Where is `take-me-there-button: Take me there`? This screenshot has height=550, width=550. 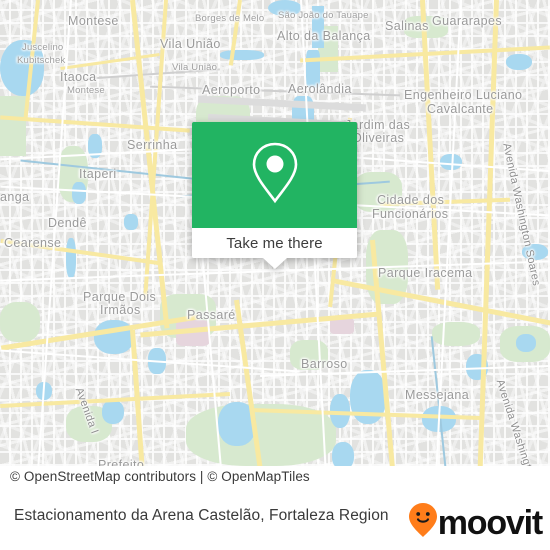
take-me-there-button: Take me there is located at coordinates (274, 243).